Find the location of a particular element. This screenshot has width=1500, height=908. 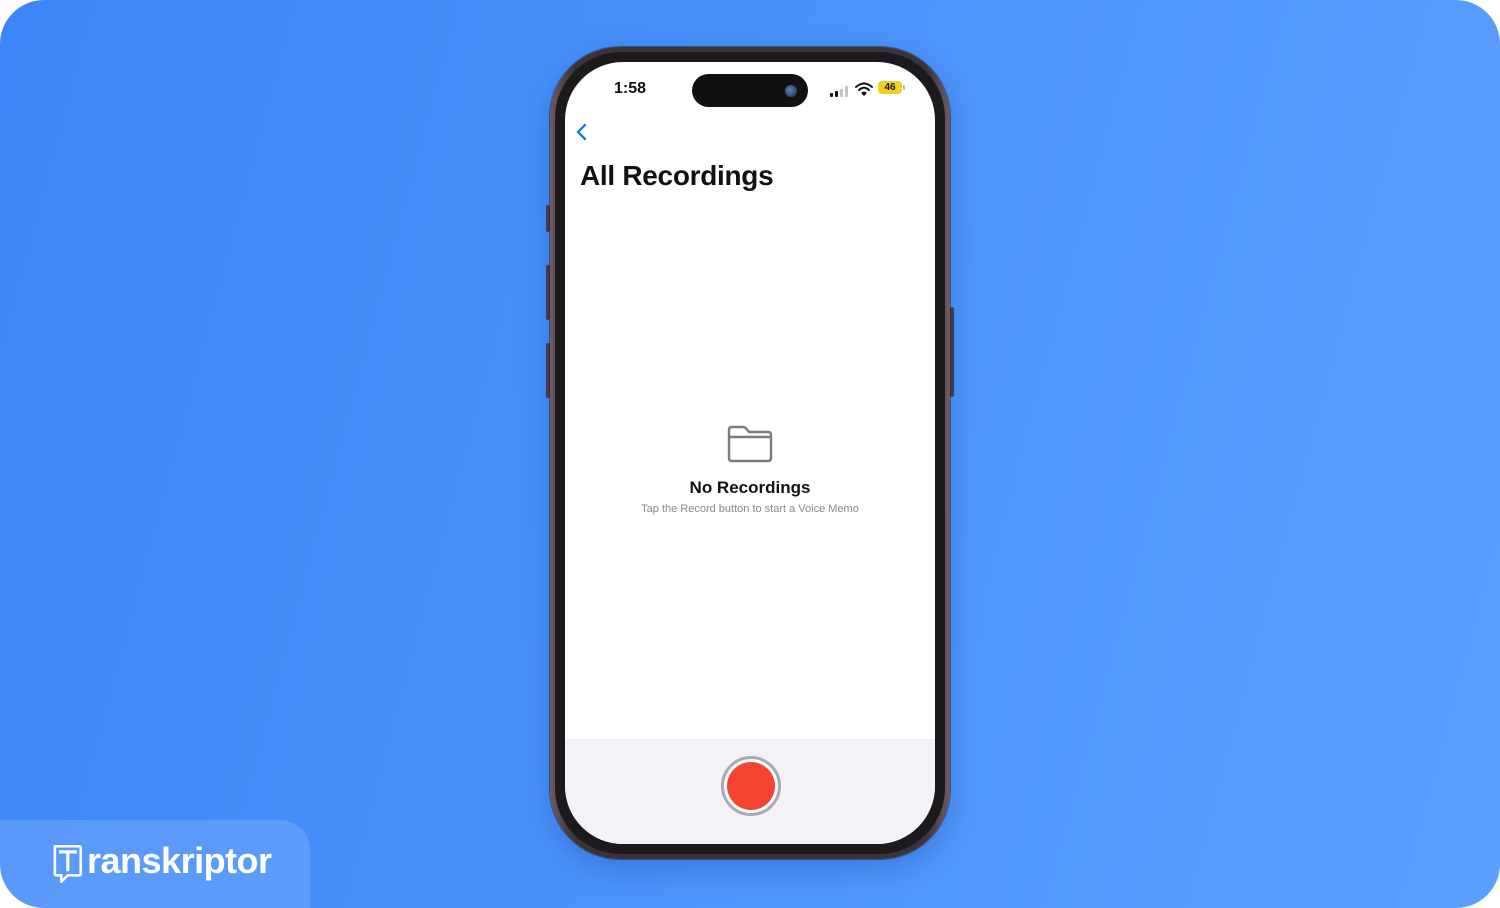

status-time: 1:58 is located at coordinates (630, 88).